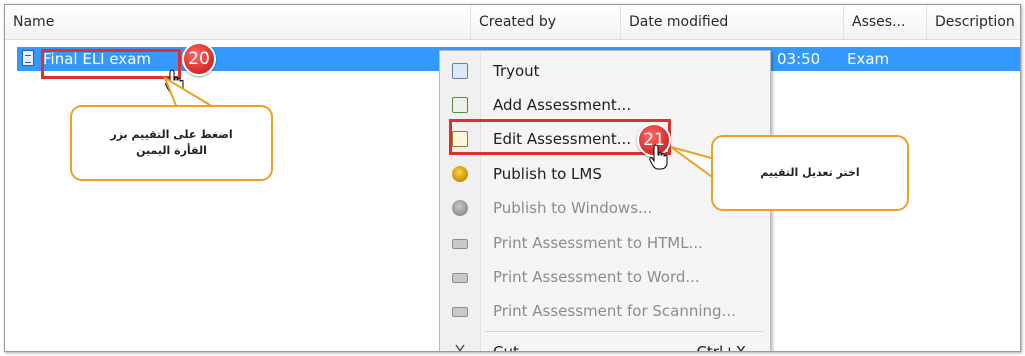 This screenshot has height=356, width=1025. Describe the element at coordinates (604, 71) in the screenshot. I see `menu-item-tryout: Tryout` at that location.